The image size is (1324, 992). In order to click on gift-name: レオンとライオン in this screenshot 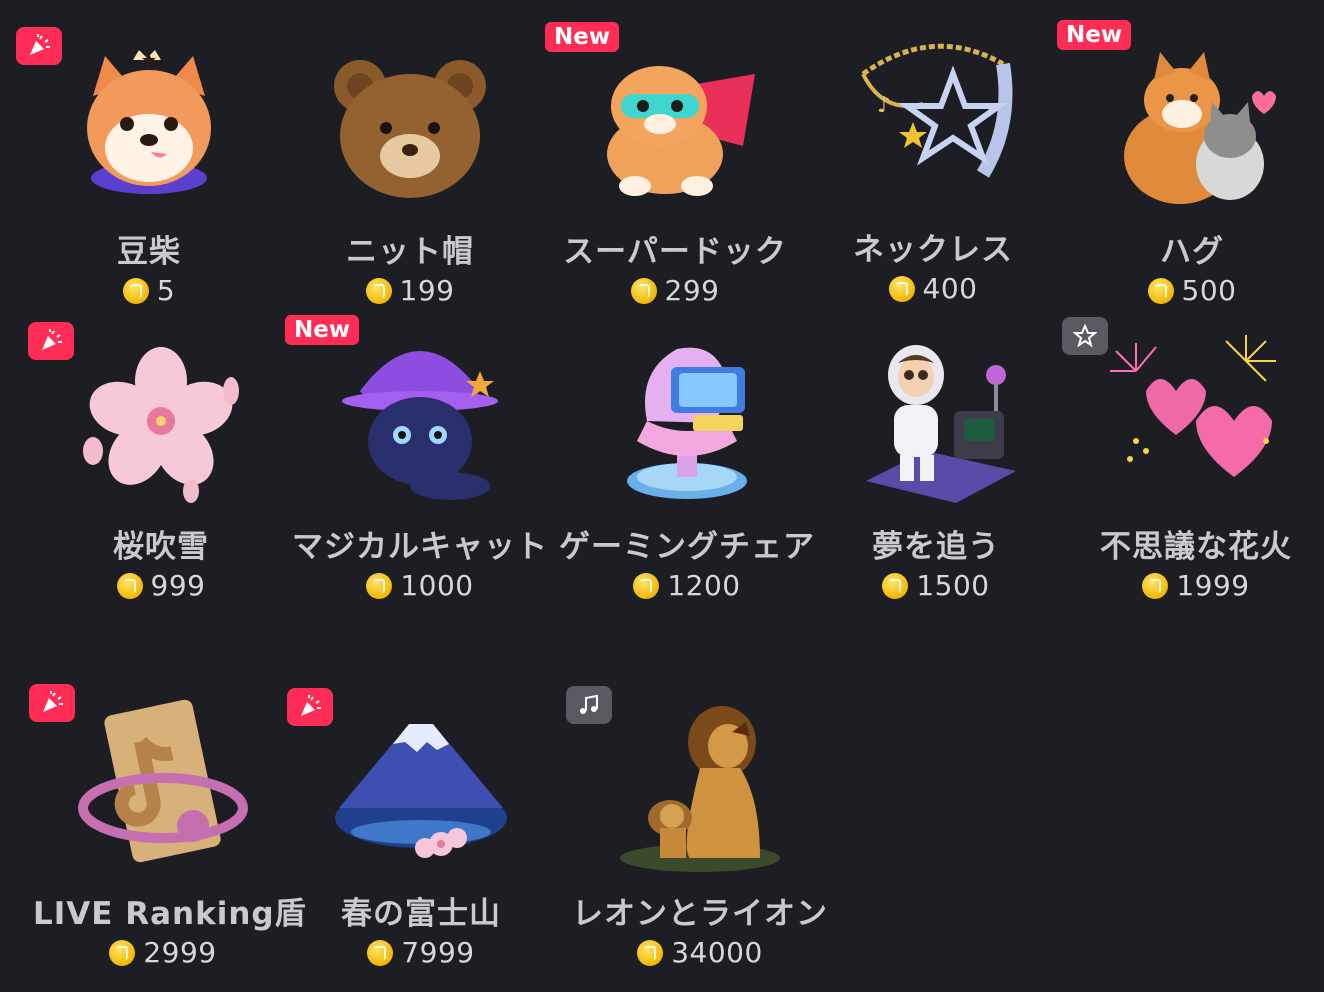, I will do `click(700, 914)`.